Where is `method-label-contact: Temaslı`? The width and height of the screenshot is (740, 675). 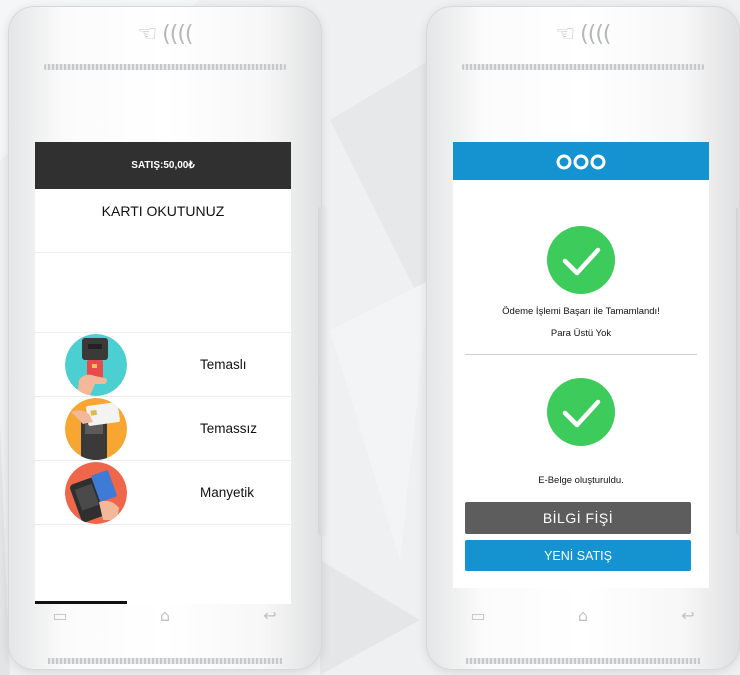
method-label-contact: Temaslı is located at coordinates (223, 364).